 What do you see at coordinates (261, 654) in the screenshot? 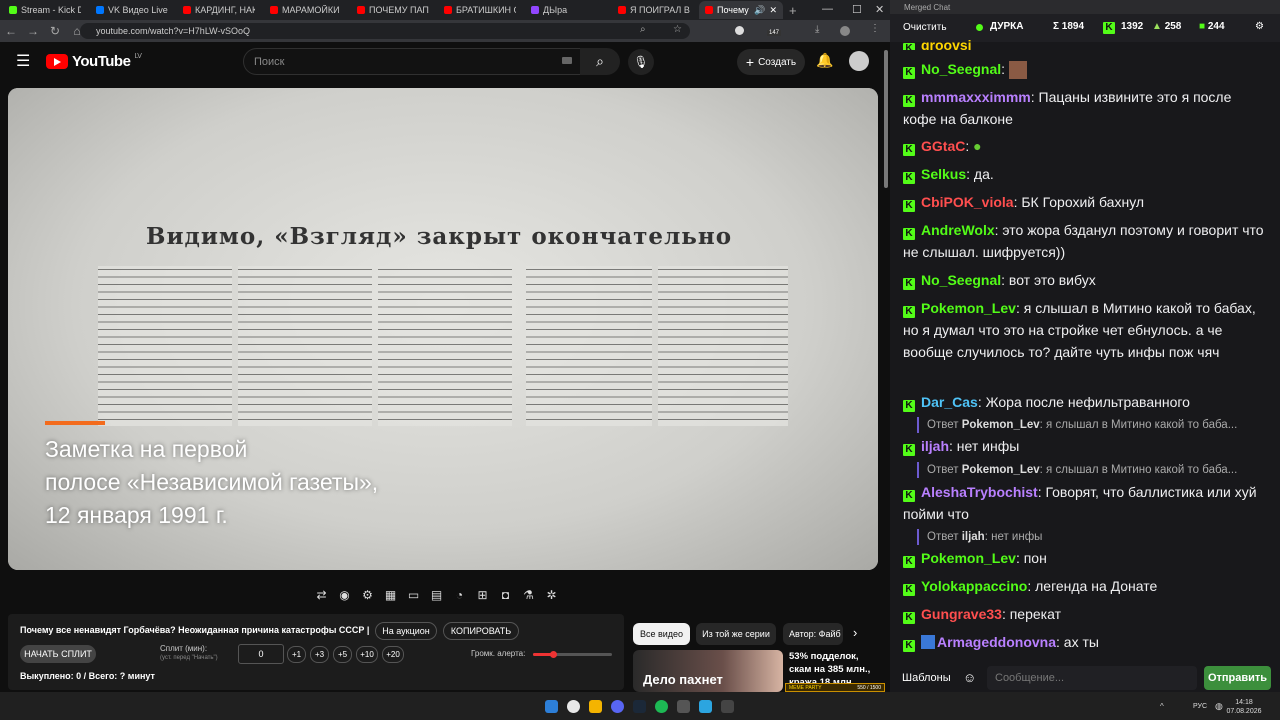
I see `split-minutes-input: 0` at bounding box center [261, 654].